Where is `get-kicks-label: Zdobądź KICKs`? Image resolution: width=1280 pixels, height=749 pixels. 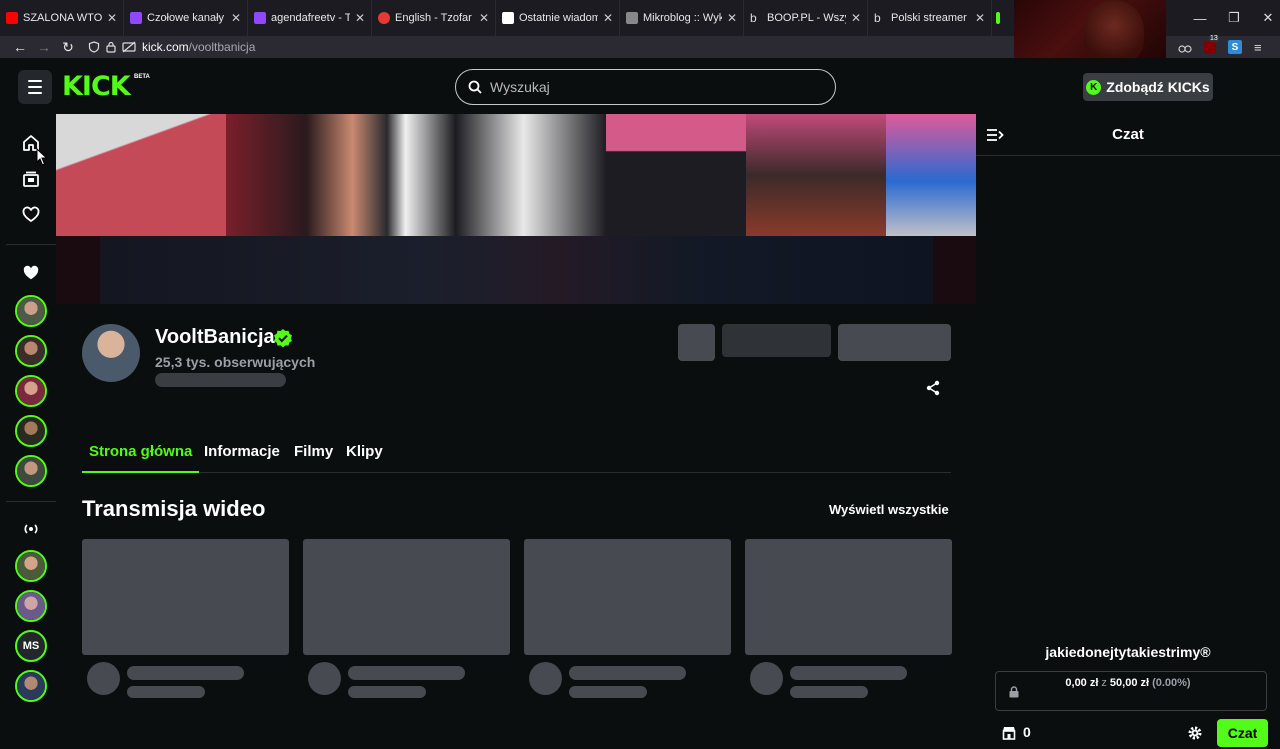
get-kicks-label: Zdobądź KICKs is located at coordinates (1158, 87).